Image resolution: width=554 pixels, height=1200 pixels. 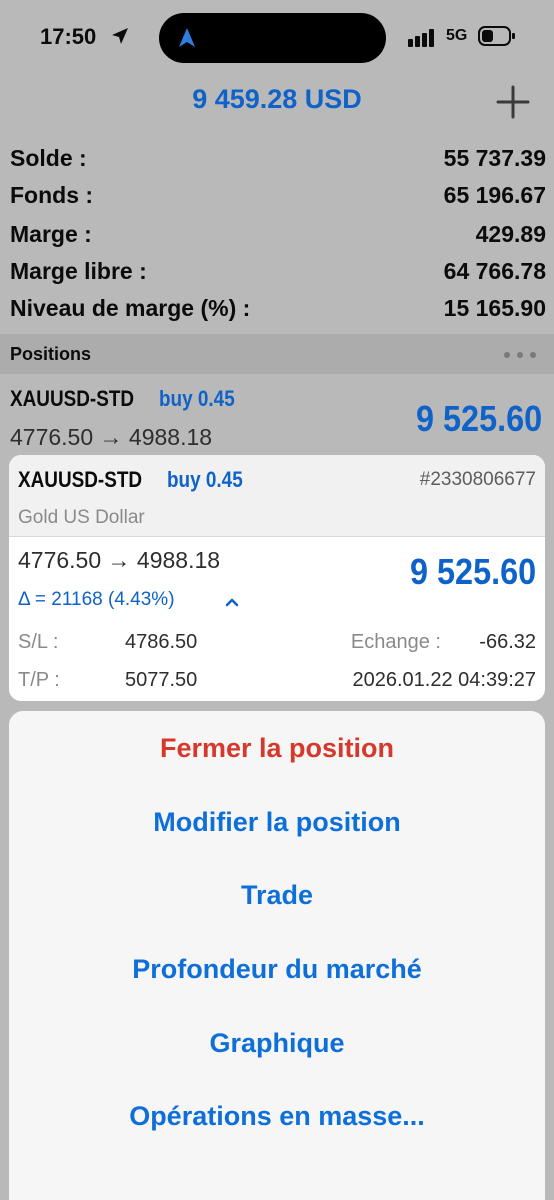 I want to click on position-prices: 4776.50 → 4988.18, so click(x=111, y=437).